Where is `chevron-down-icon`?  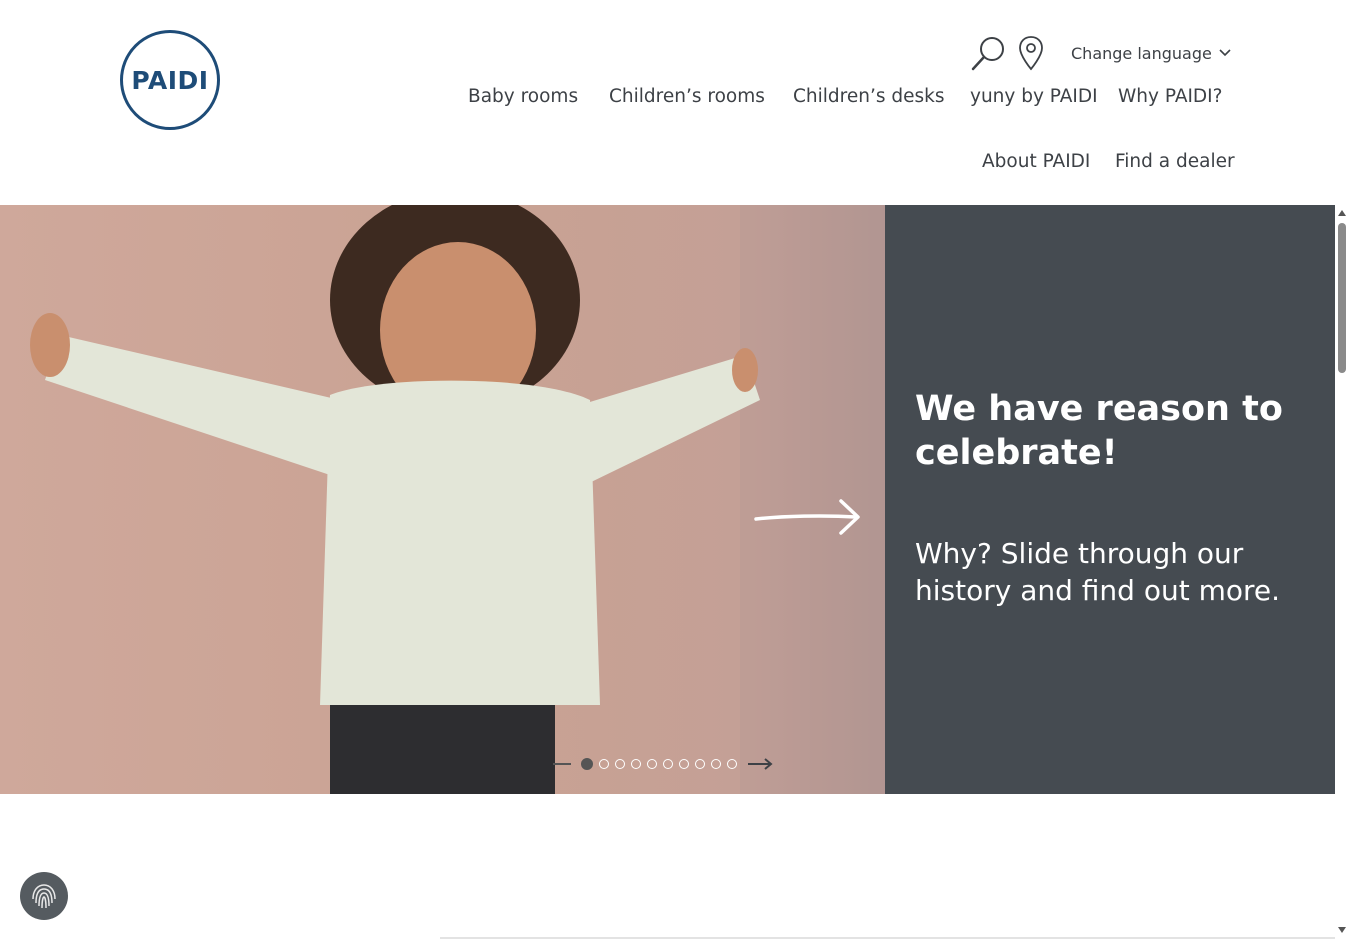 chevron-down-icon is located at coordinates (1225, 53).